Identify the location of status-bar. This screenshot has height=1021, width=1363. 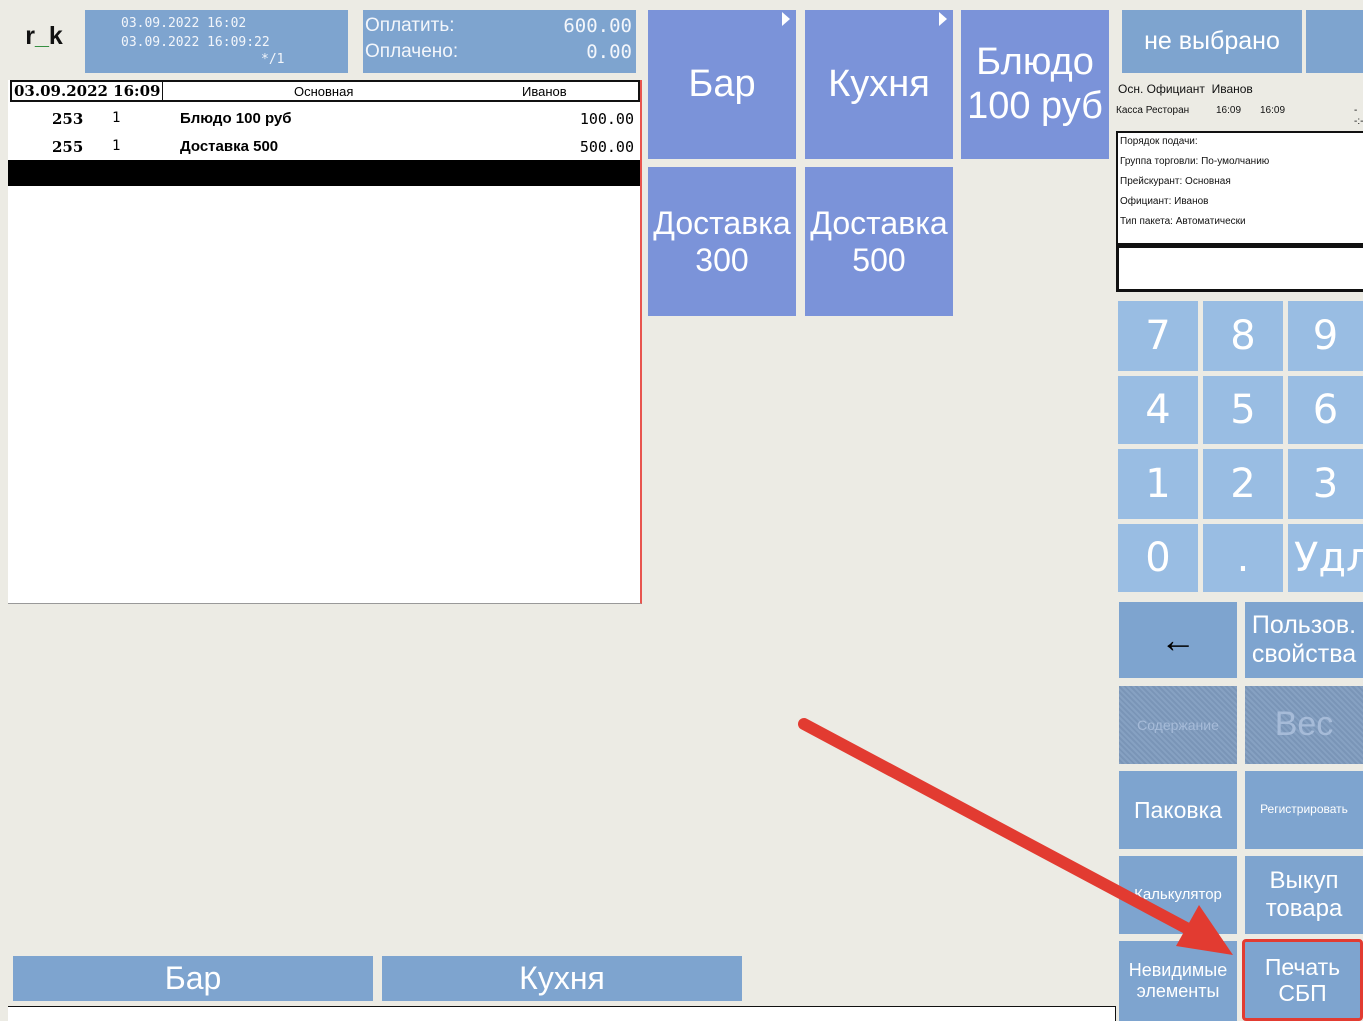
(562, 1013).